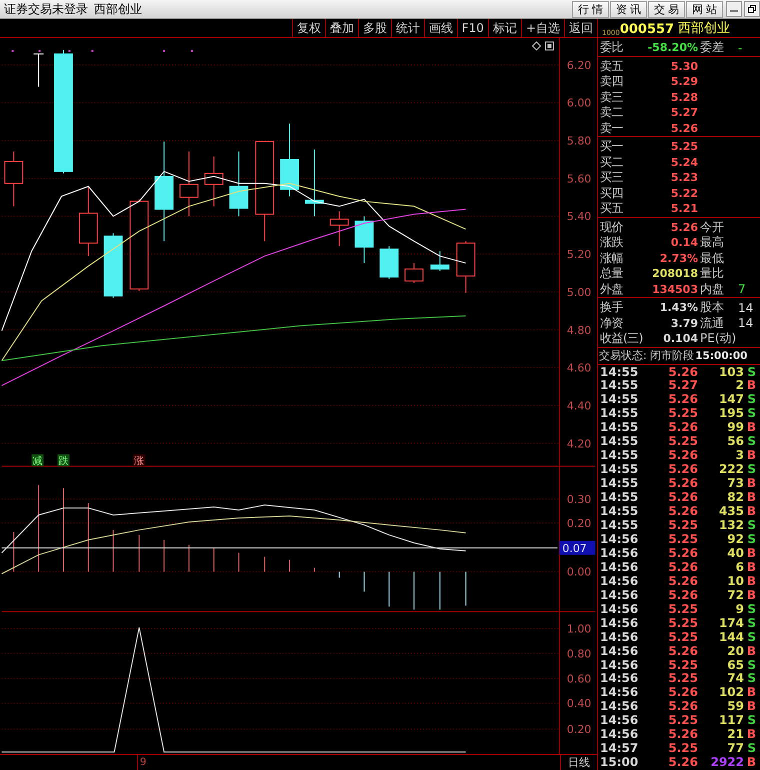  What do you see at coordinates (704, 9) in the screenshot?
I see `menu-button: 网站` at bounding box center [704, 9].